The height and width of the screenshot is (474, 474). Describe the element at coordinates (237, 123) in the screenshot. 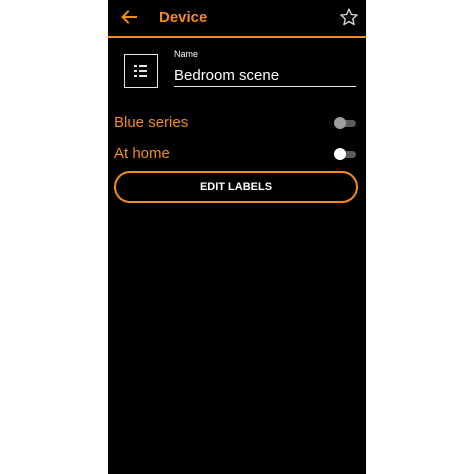

I see `toggle-row-blue-series: Blue series` at that location.